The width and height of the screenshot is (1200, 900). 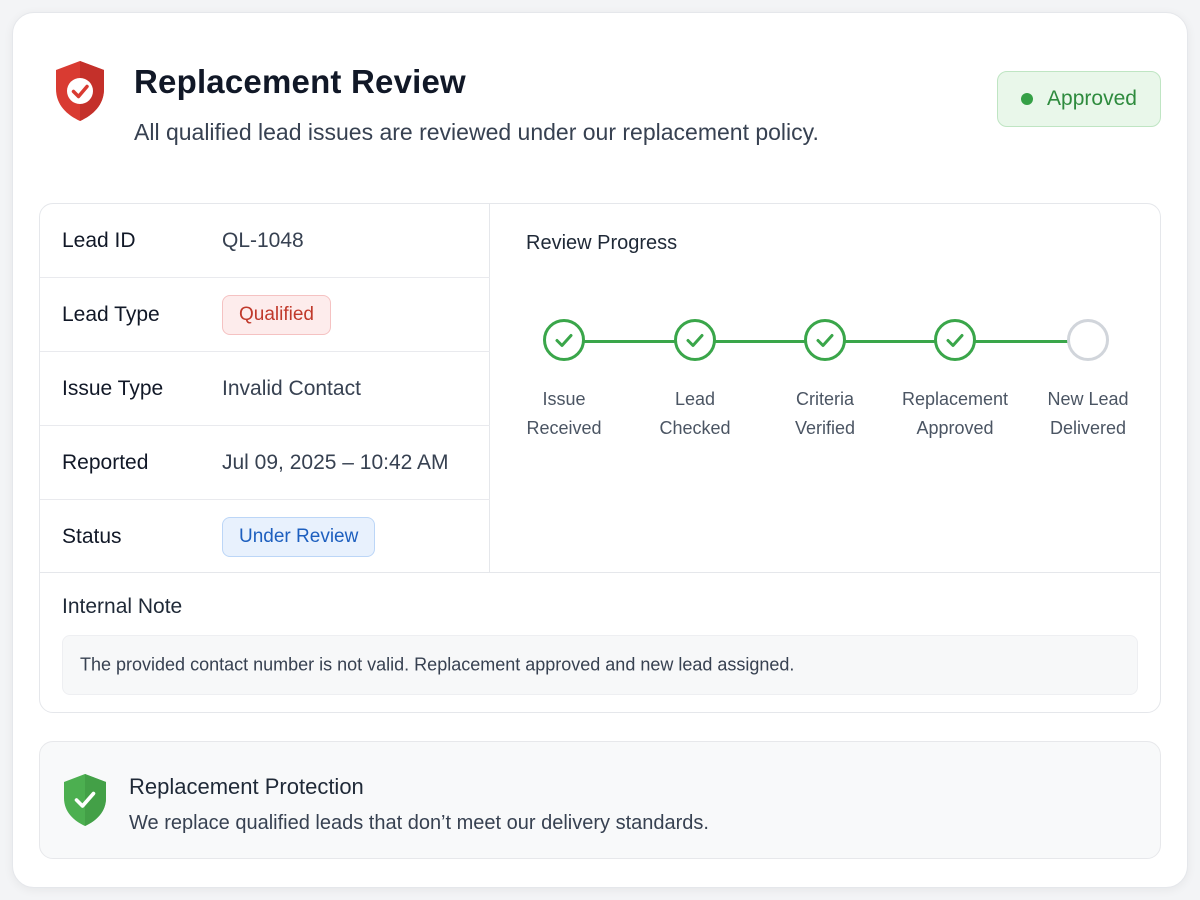 I want to click on step-label: Criteria Verified, so click(x=825, y=413).